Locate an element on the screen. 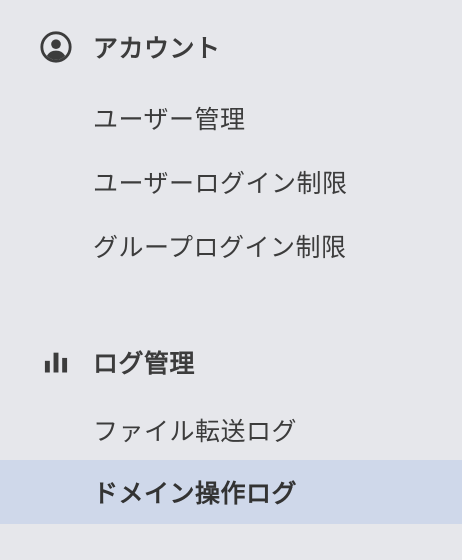 This screenshot has height=560, width=462. section-header-log-management: ログ管理 is located at coordinates (231, 362).